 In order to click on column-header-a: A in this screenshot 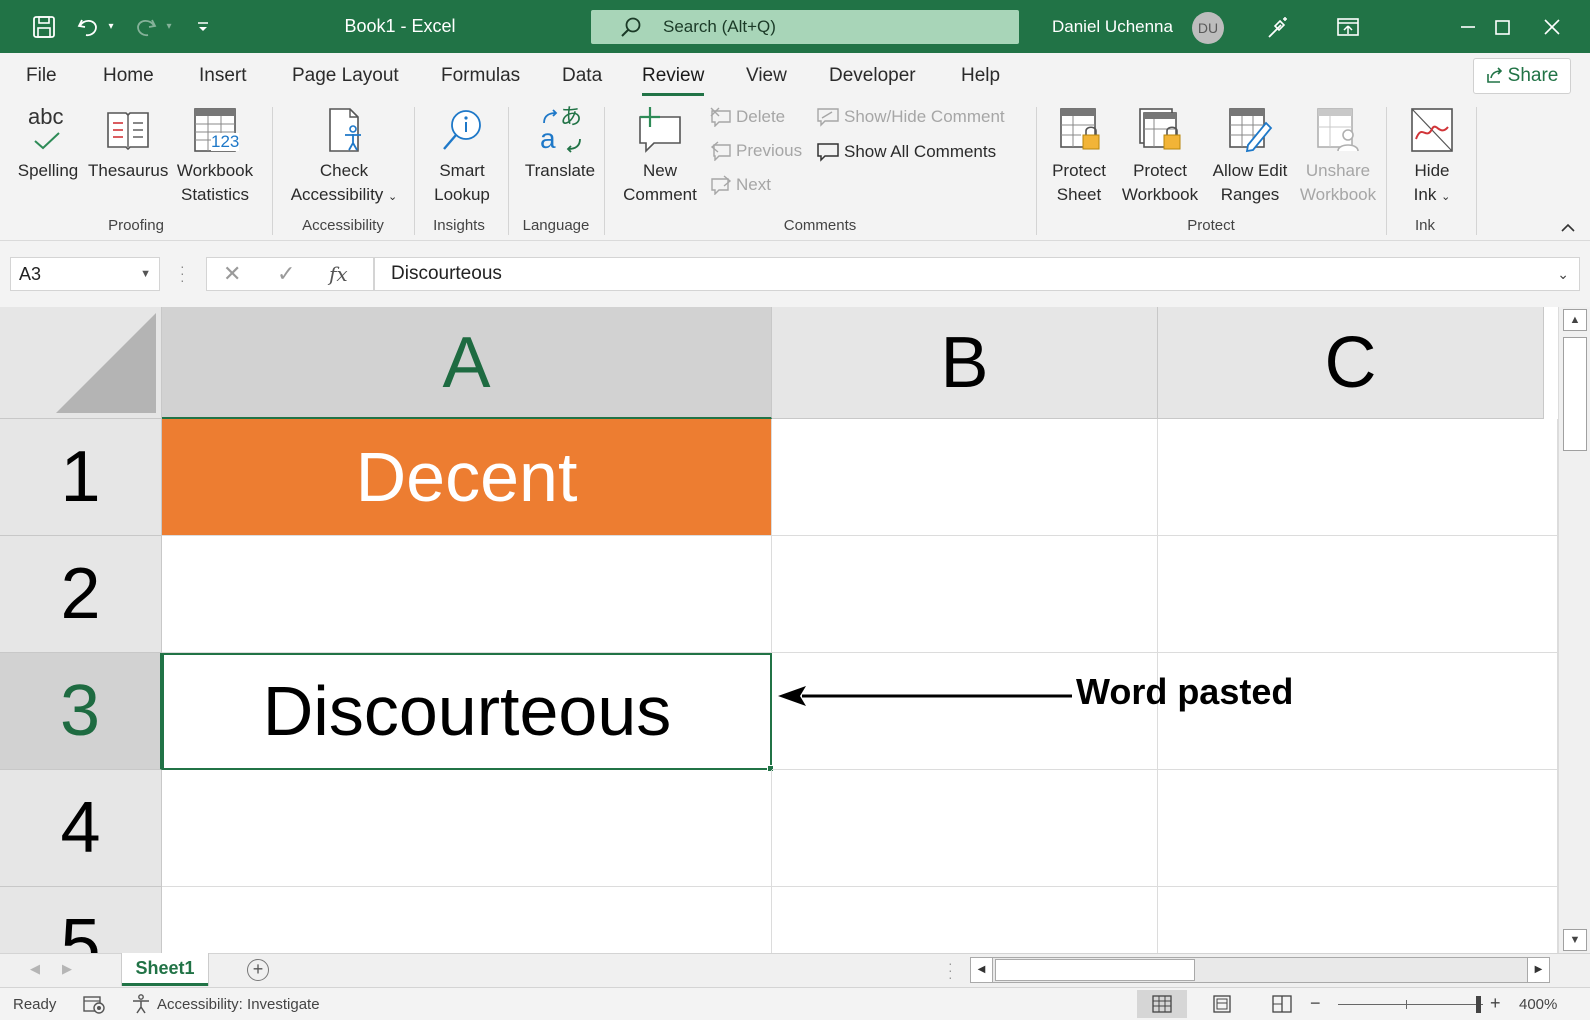, I will do `click(467, 363)`.